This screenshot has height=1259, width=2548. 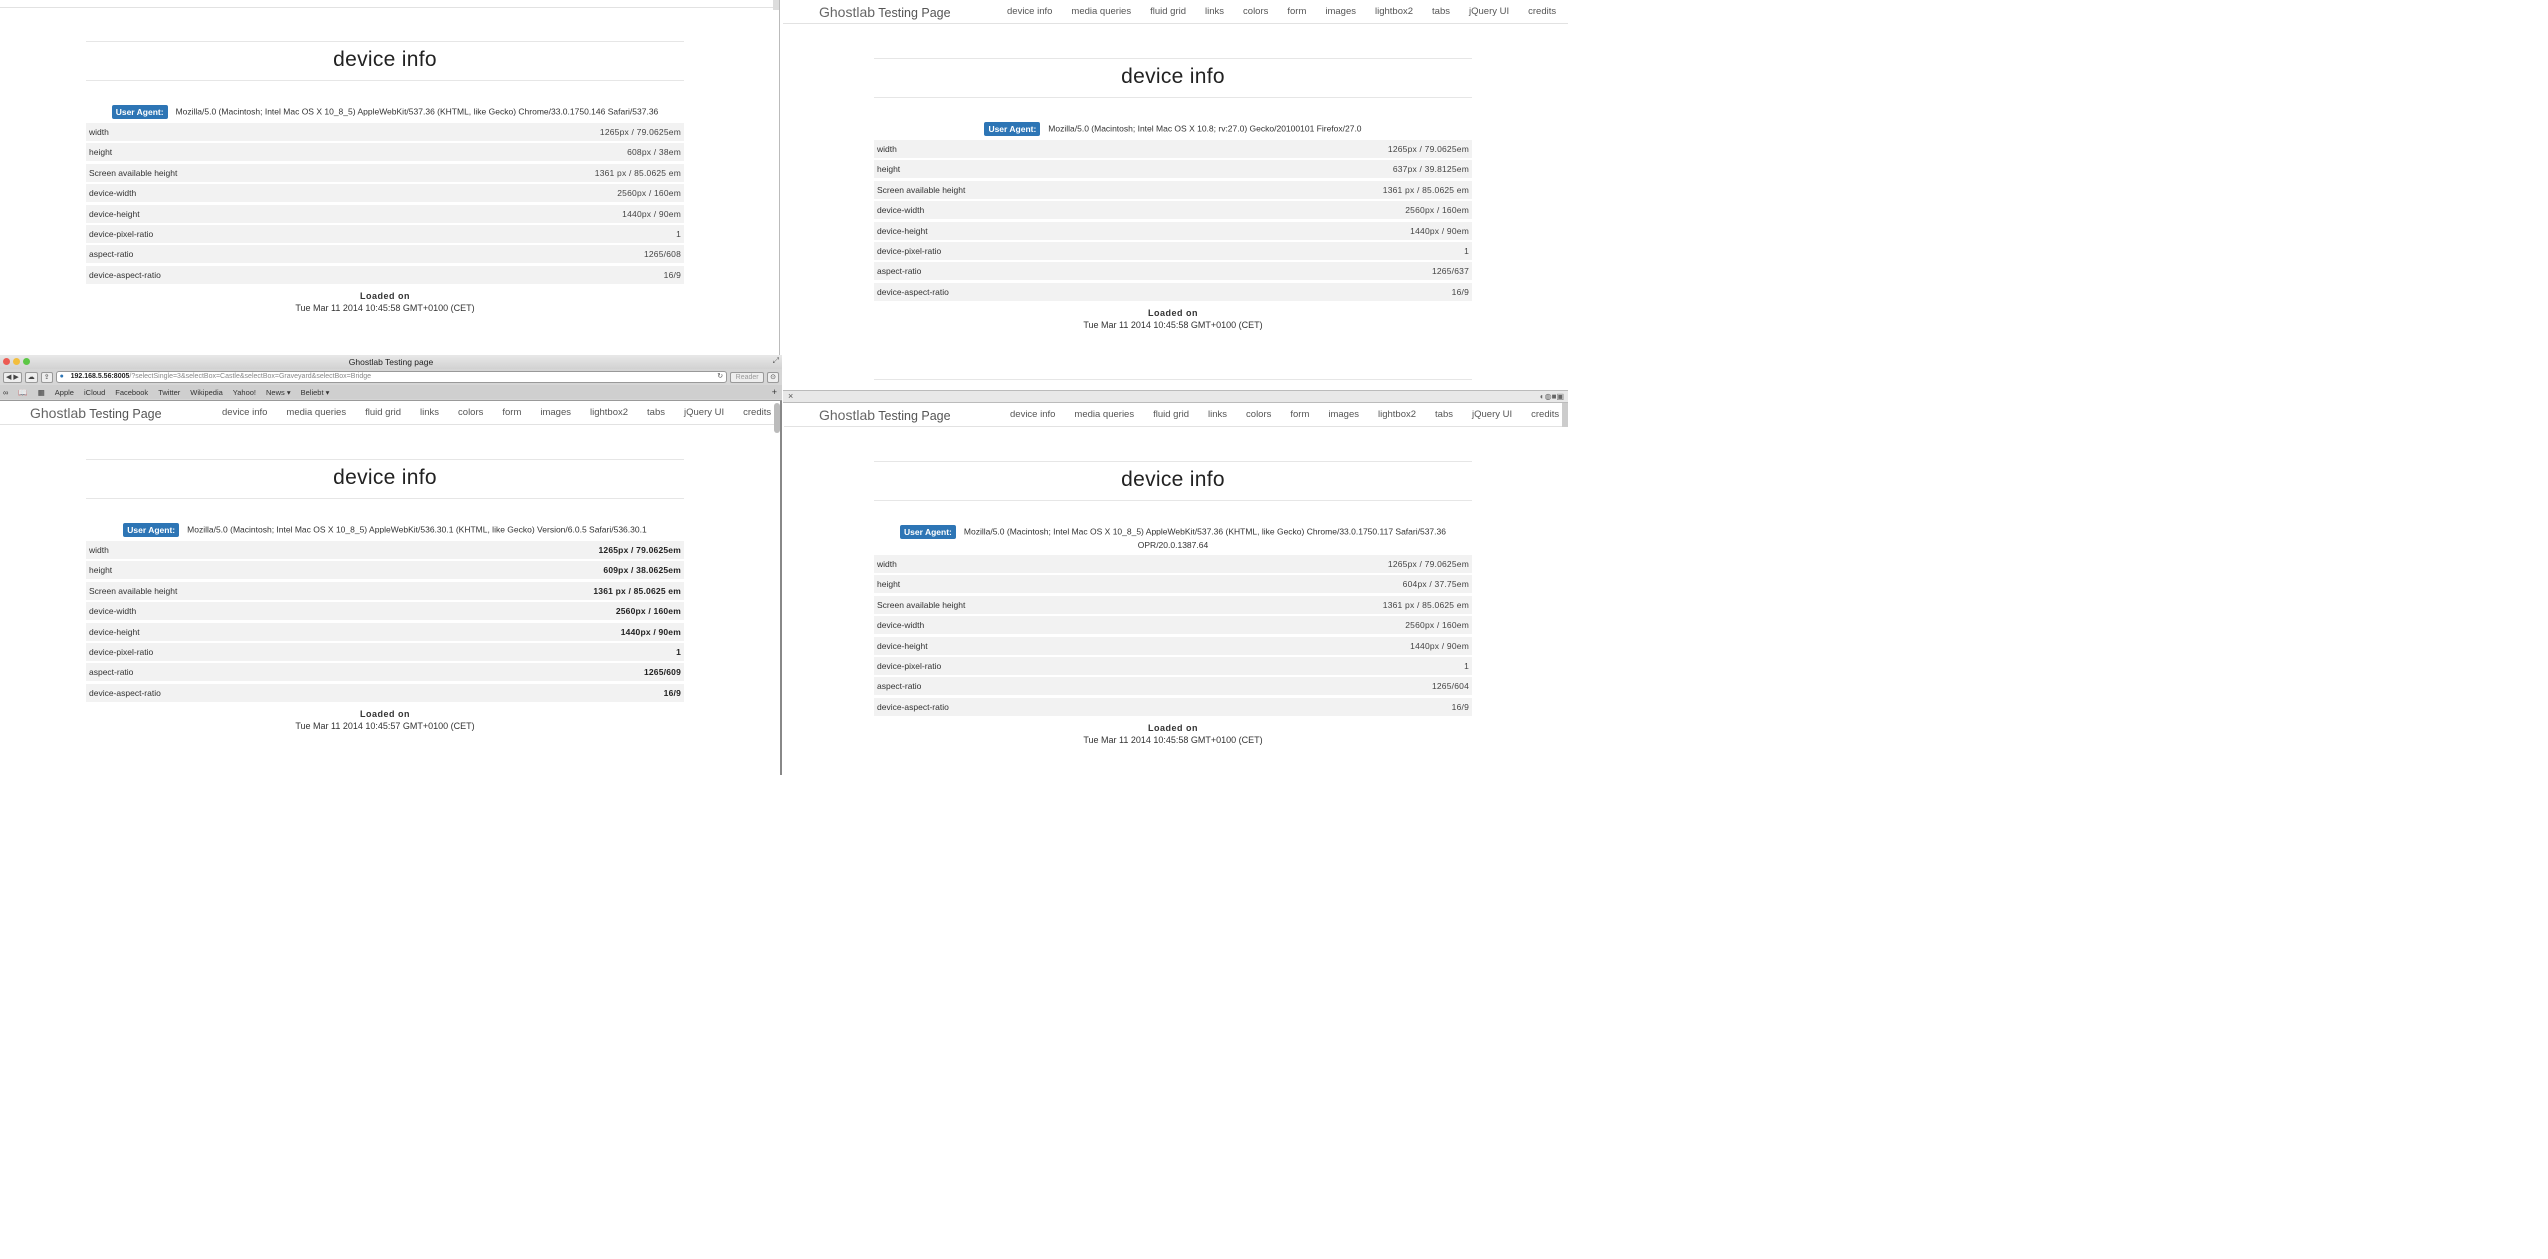 What do you see at coordinates (902, 645) in the screenshot?
I see `row-label: device-height` at bounding box center [902, 645].